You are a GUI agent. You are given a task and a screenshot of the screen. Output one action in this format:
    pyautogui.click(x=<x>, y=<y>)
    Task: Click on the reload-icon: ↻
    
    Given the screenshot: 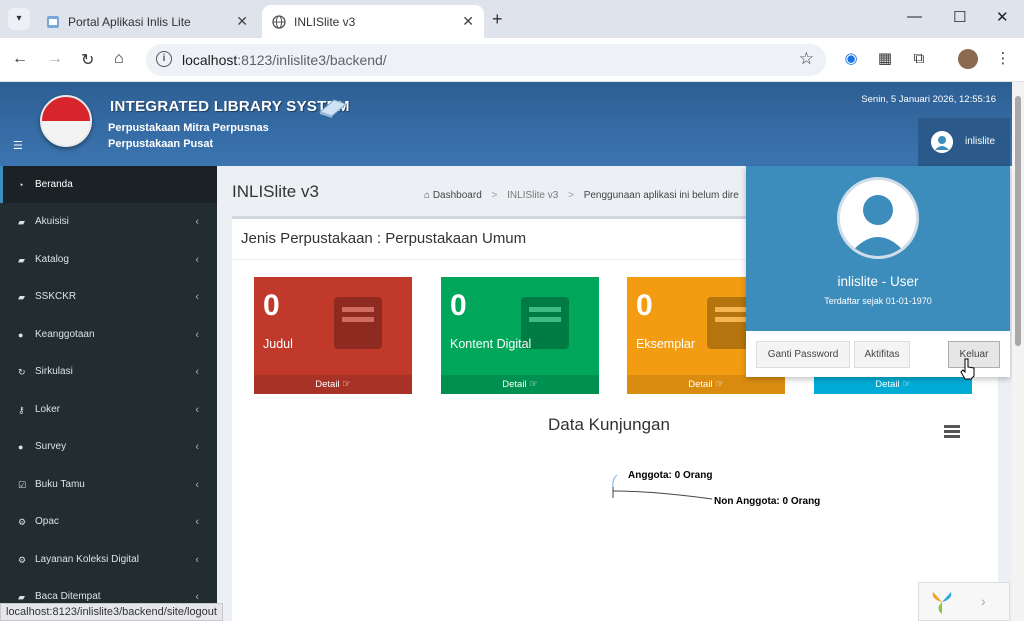 What is the action you would take?
    pyautogui.click(x=87, y=60)
    